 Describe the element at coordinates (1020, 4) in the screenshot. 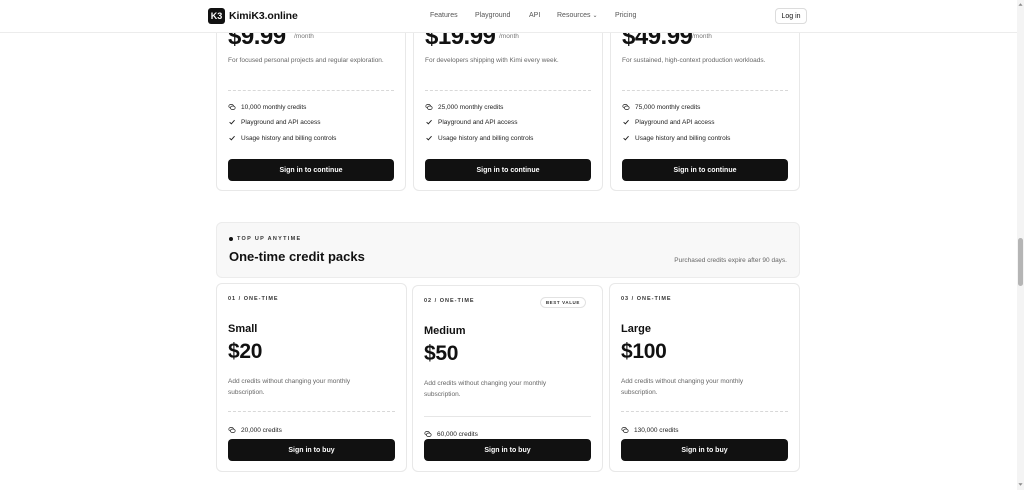

I see `scroll-up-arrow-icon` at that location.